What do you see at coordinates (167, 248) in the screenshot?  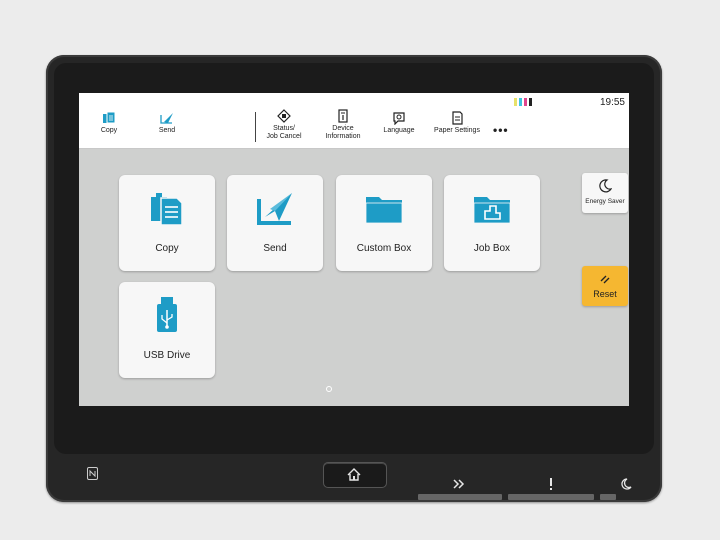 I see `copy-tile-label: Copy` at bounding box center [167, 248].